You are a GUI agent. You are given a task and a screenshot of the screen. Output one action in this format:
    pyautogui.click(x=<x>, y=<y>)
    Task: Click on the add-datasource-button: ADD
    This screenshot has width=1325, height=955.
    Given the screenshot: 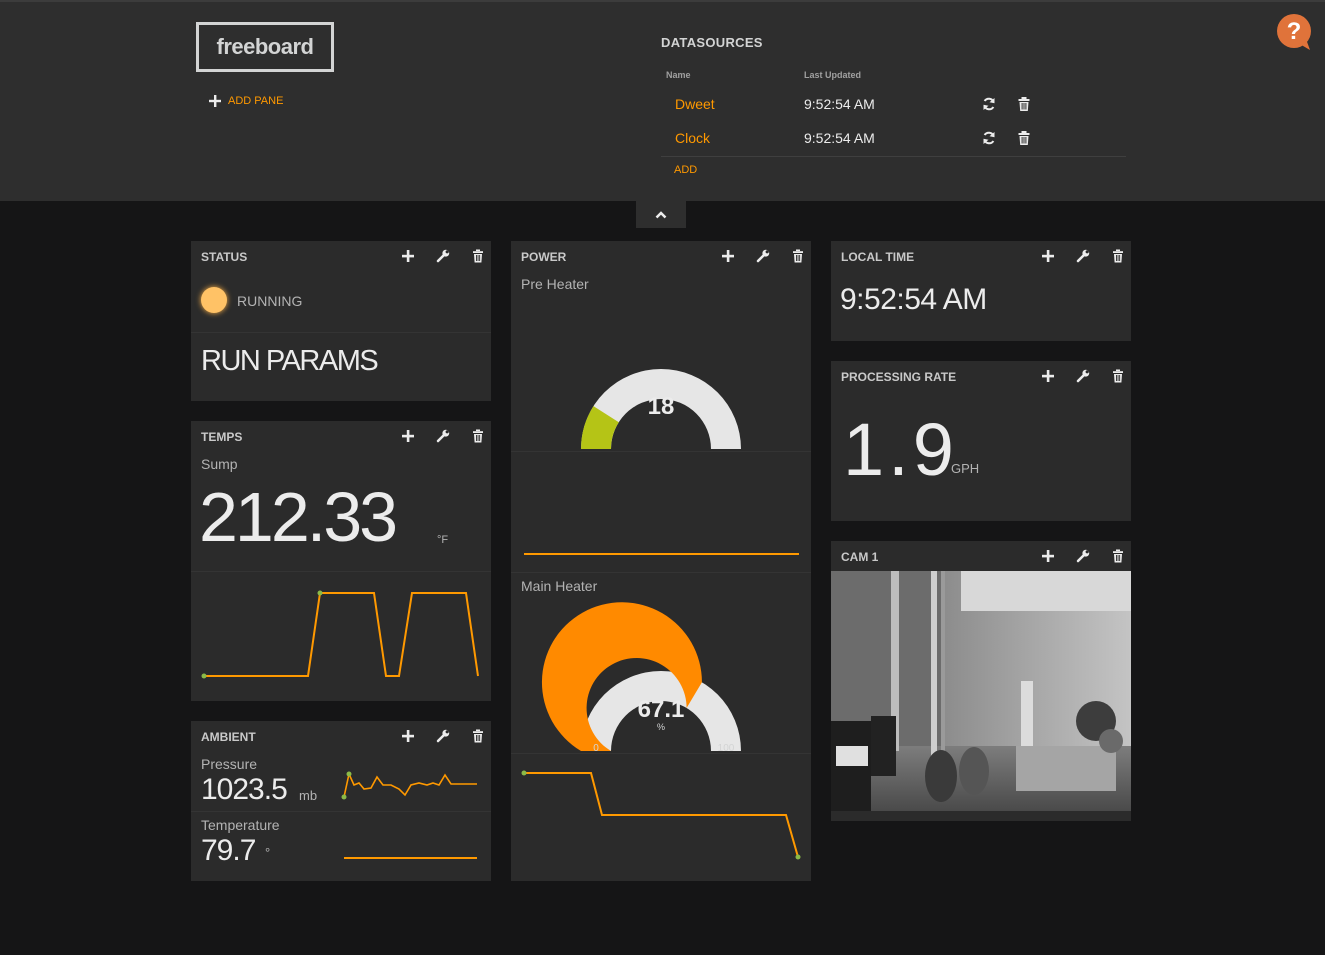 What is the action you would take?
    pyautogui.click(x=685, y=170)
    